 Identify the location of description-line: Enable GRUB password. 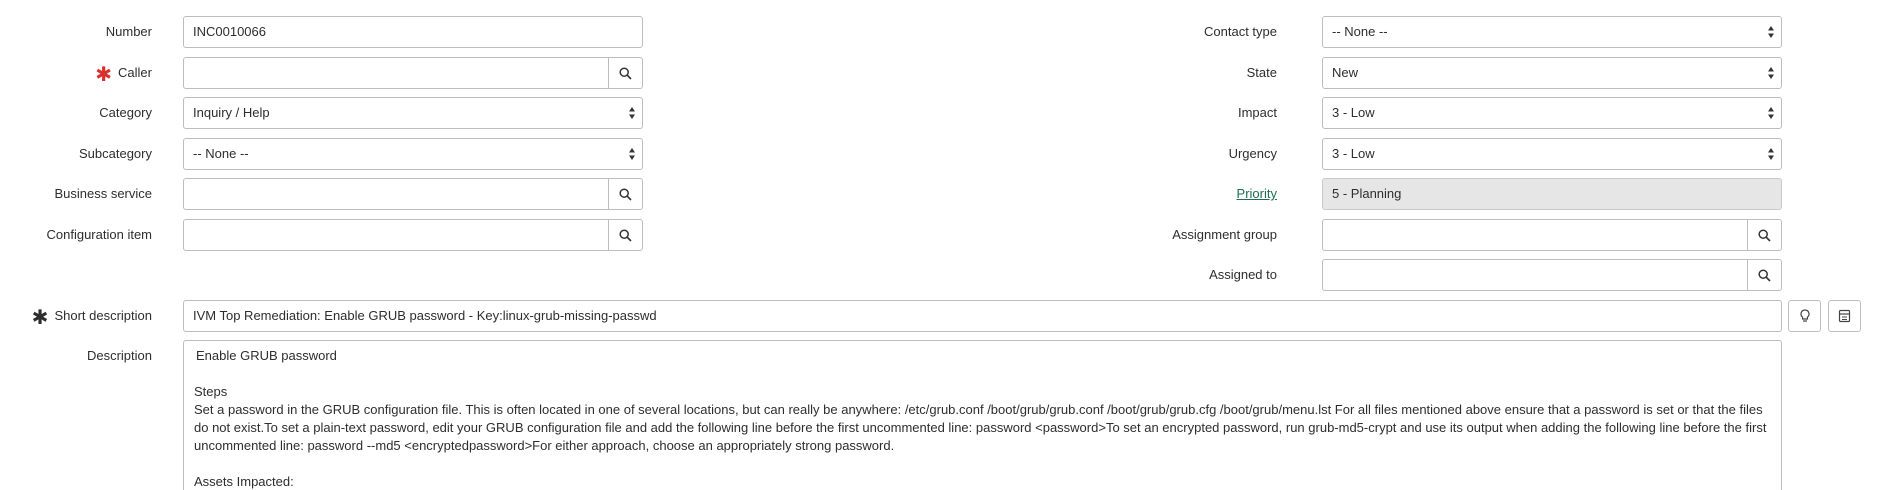
(266, 355).